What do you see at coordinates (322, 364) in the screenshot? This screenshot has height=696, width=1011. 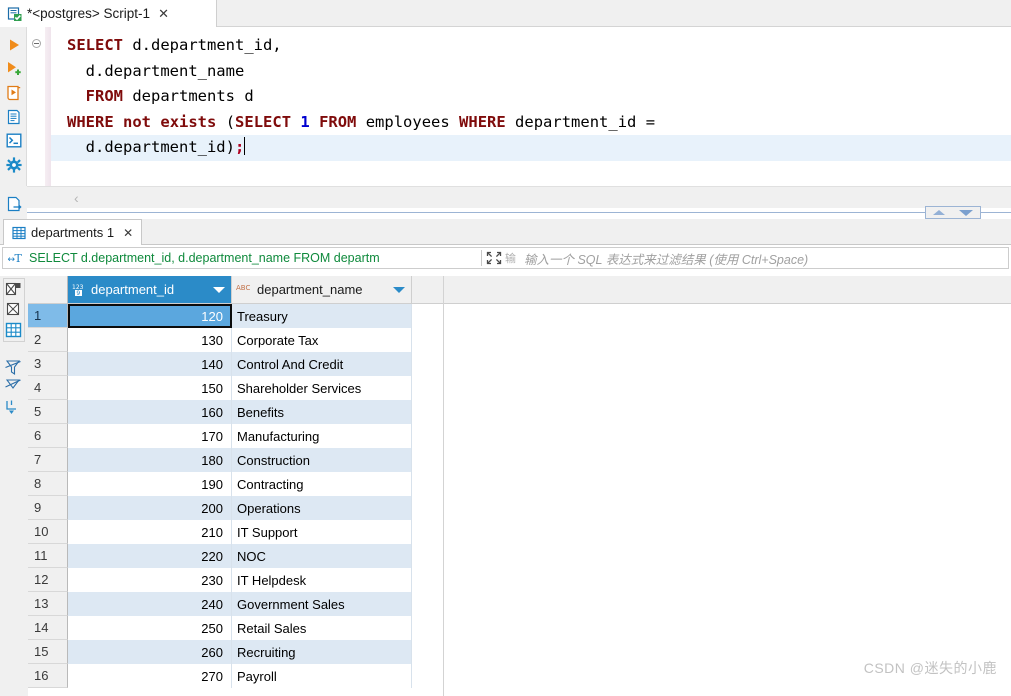 I see `cell-department-name: Control And Credit` at bounding box center [322, 364].